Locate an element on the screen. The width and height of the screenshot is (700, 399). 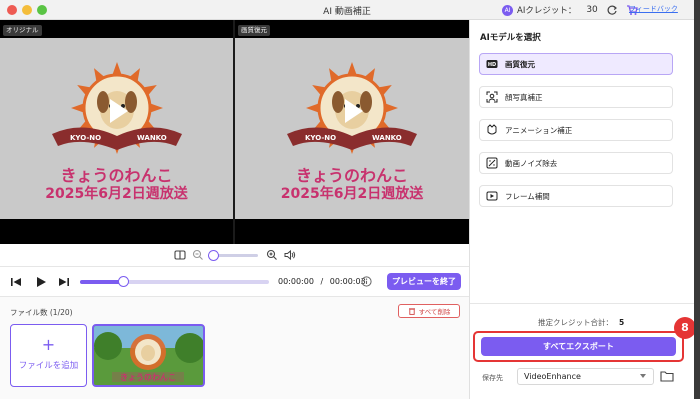
model-option-face: 顔写真補正 is located at coordinates (576, 97).